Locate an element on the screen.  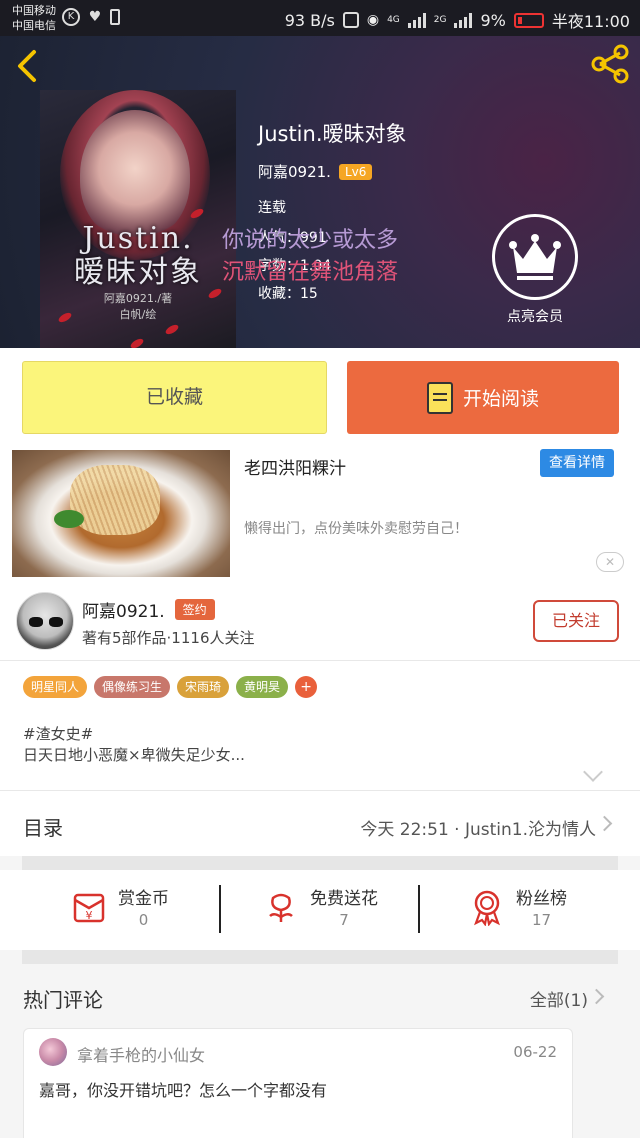
carrier-1: 中国移动 is located at coordinates (34, 10).